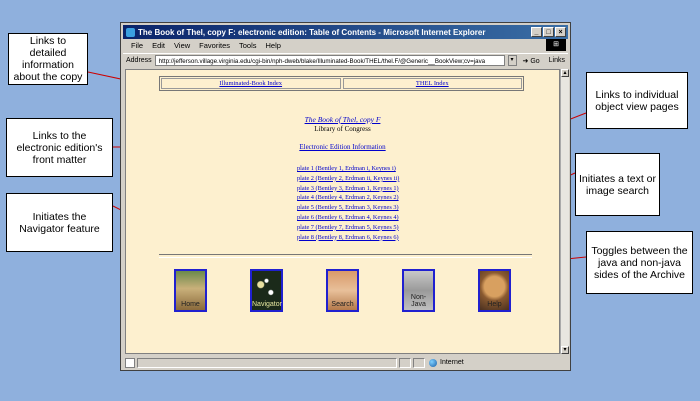  I want to click on windows-logo-icon: ⊞, so click(556, 45).